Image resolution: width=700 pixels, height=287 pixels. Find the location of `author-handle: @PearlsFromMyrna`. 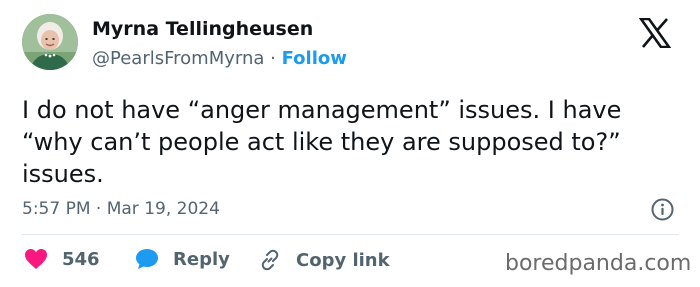

author-handle: @PearlsFromMyrna is located at coordinates (178, 58).